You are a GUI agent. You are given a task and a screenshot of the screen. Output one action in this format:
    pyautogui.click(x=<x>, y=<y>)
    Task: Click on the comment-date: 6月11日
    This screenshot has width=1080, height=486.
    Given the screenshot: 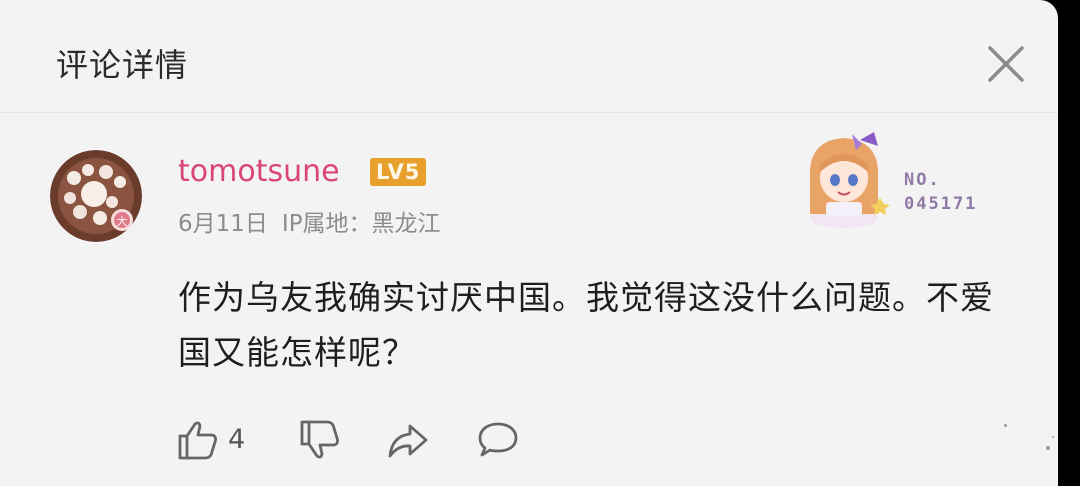 What is the action you would take?
    pyautogui.click(x=223, y=224)
    